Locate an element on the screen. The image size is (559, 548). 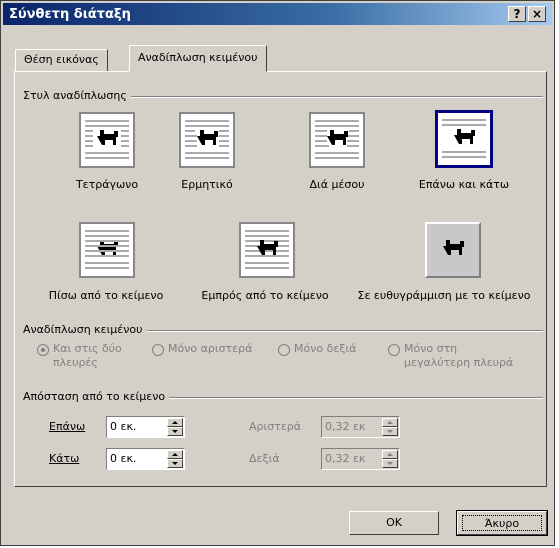
cancel-button: Άκυρο is located at coordinates (502, 523).